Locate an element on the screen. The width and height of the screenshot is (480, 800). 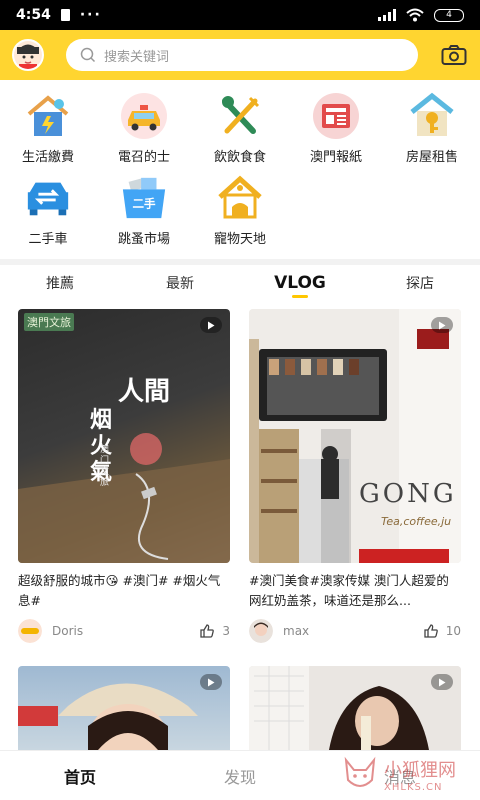
tab-label: 推薦 is located at coordinates (60, 284).